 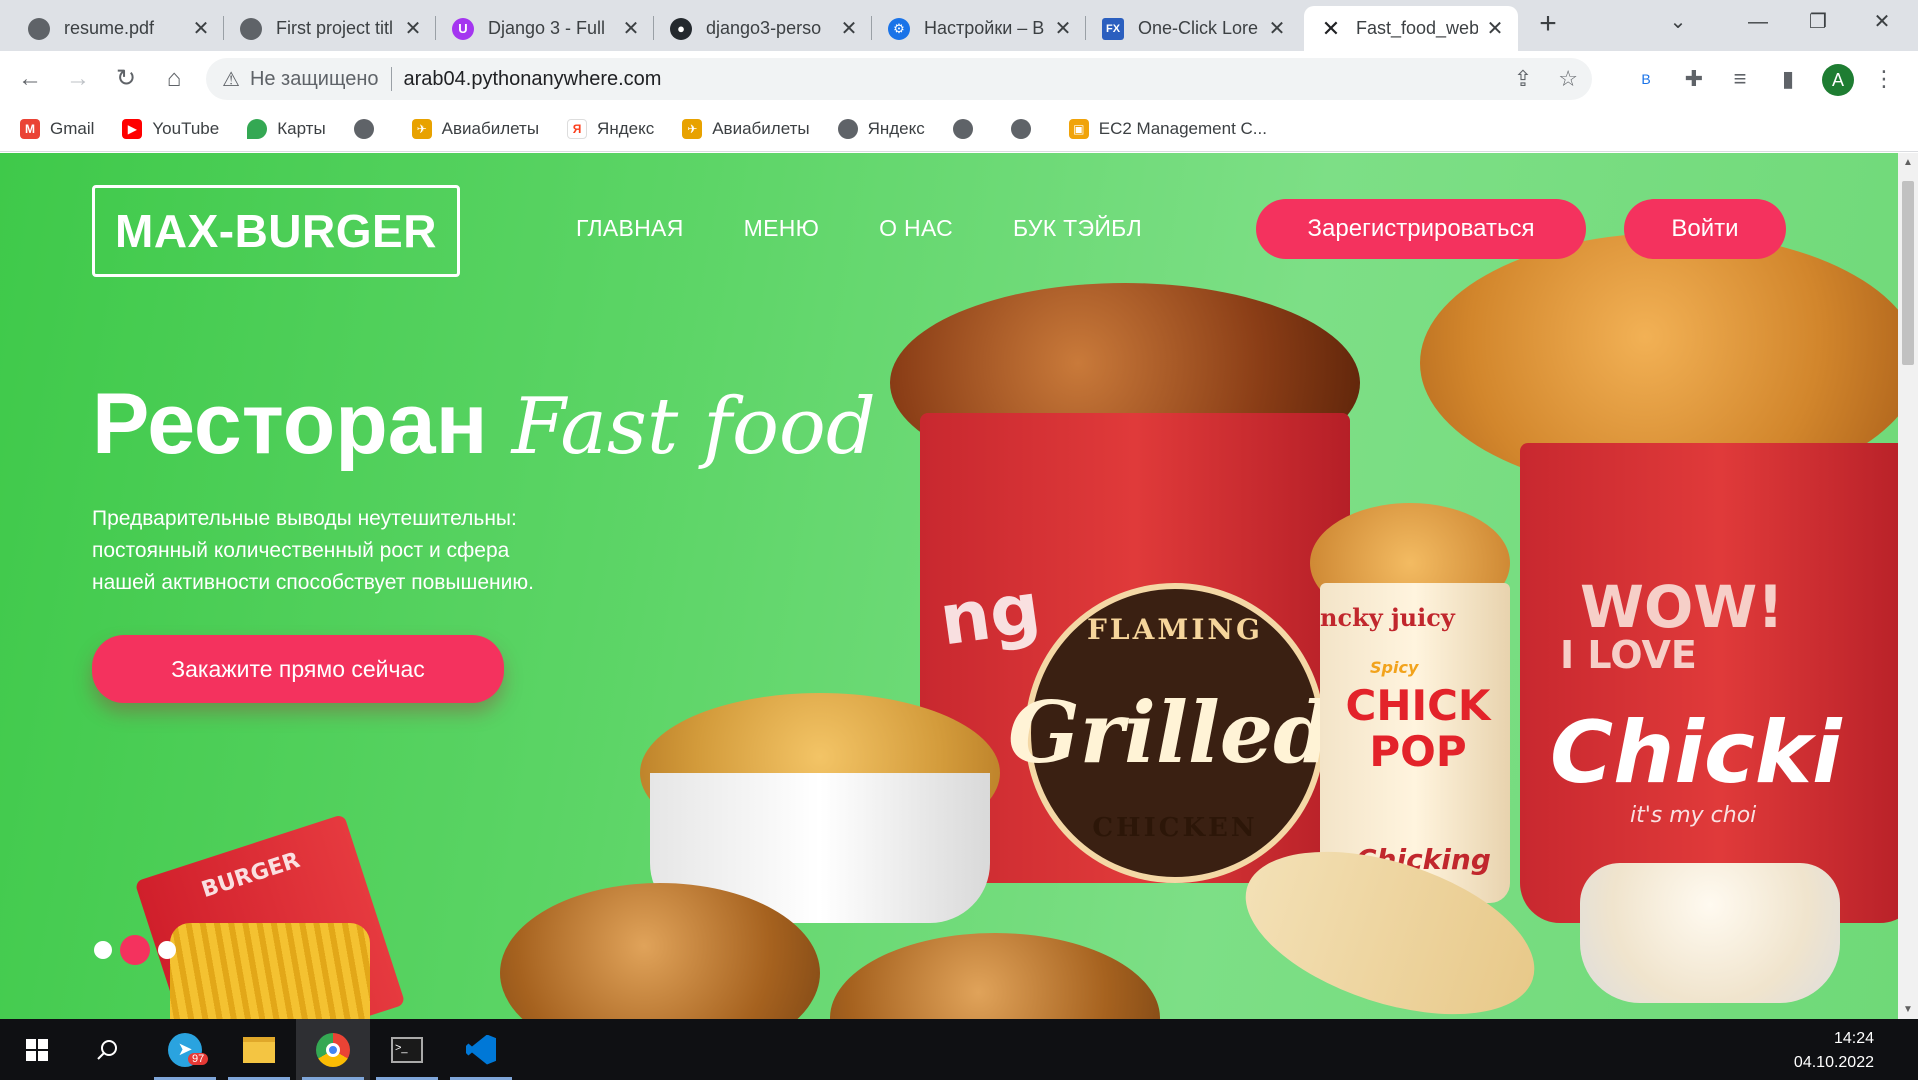 What do you see at coordinates (107, 1049) in the screenshot?
I see `search-icon` at bounding box center [107, 1049].